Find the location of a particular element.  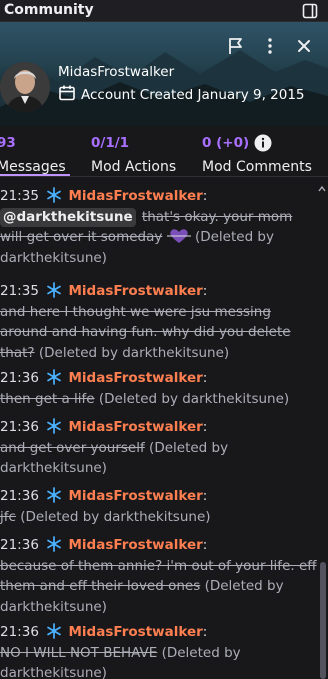

chat-scrollbar is located at coordinates (323, 620).